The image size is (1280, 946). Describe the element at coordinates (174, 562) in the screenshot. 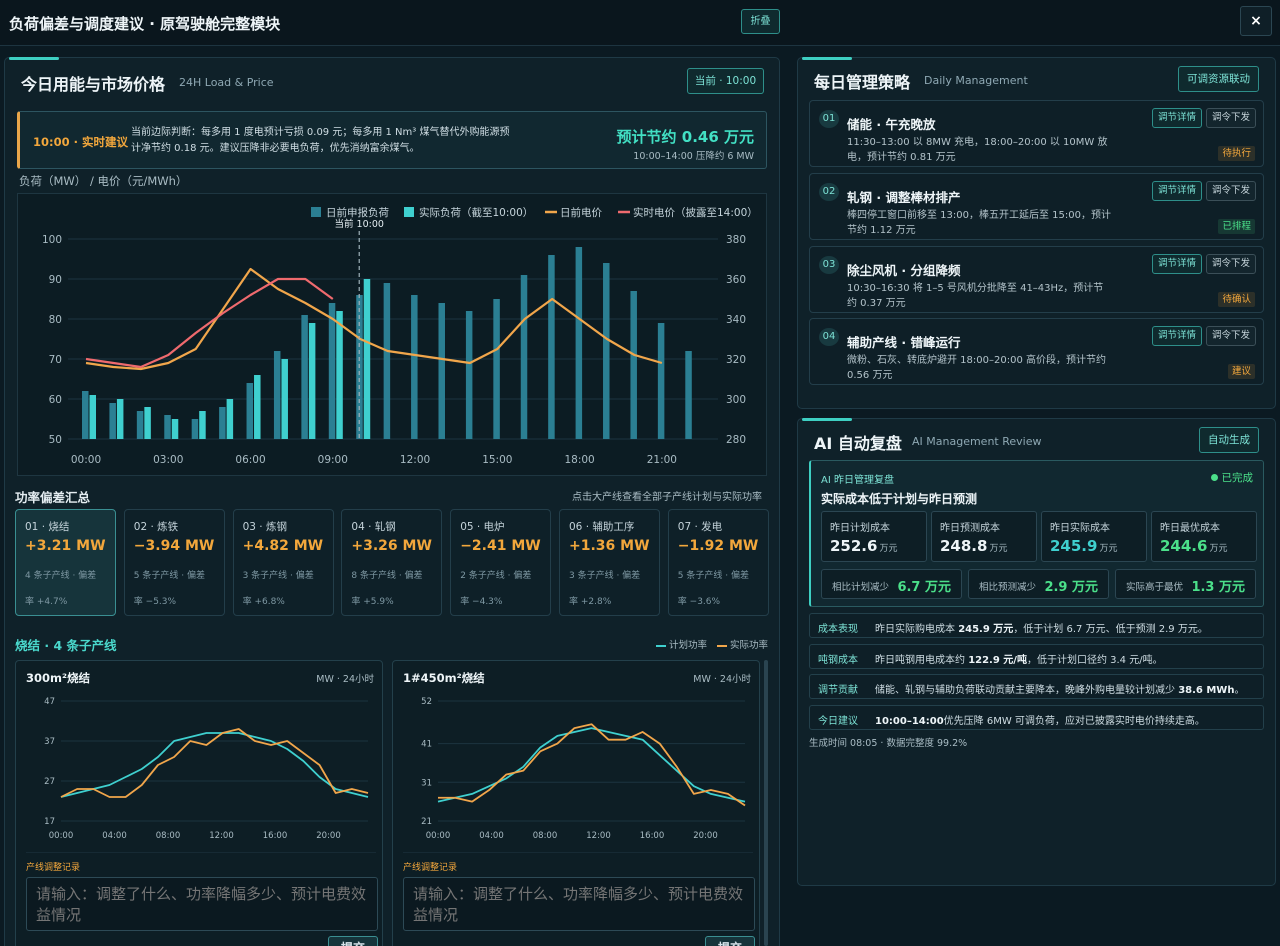

I see `deviation-card: 02 · 炼铁 −3.94 MW 5 条子产线 · 偏差率 −5.3%` at that location.